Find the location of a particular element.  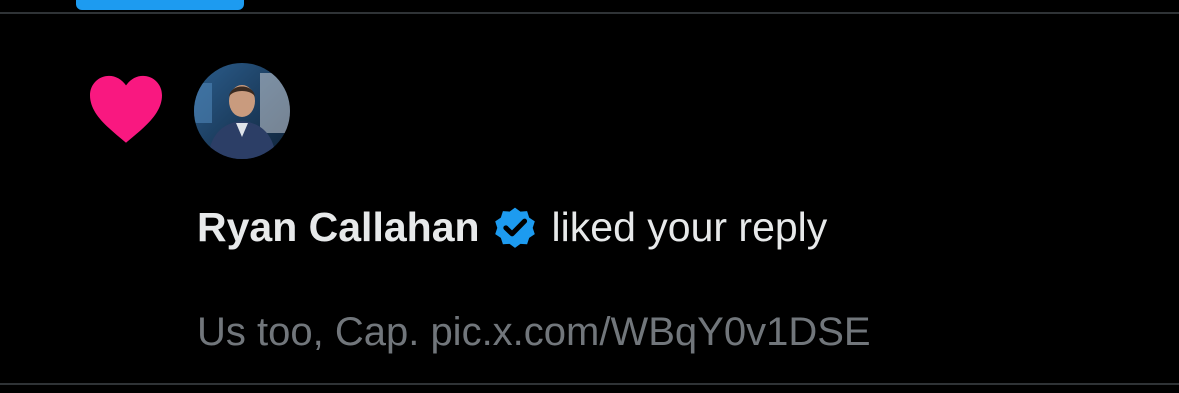

bottom-divider is located at coordinates (589, 384).